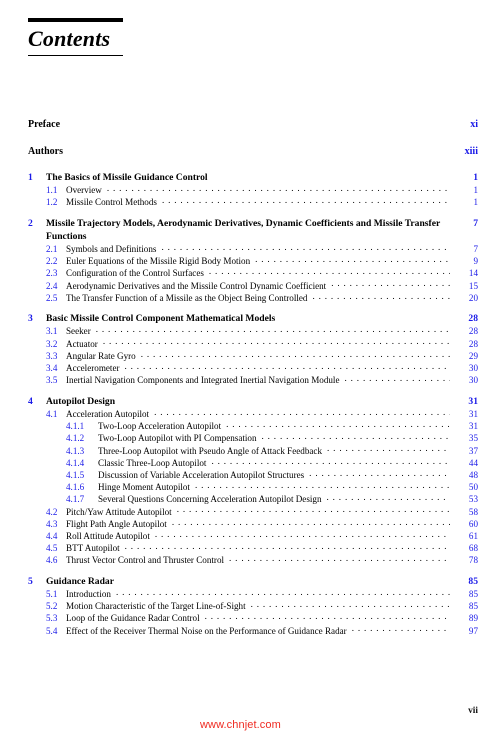  Describe the element at coordinates (108, 535) in the screenshot. I see `section-title: Roll Attitude Autopilot` at that location.